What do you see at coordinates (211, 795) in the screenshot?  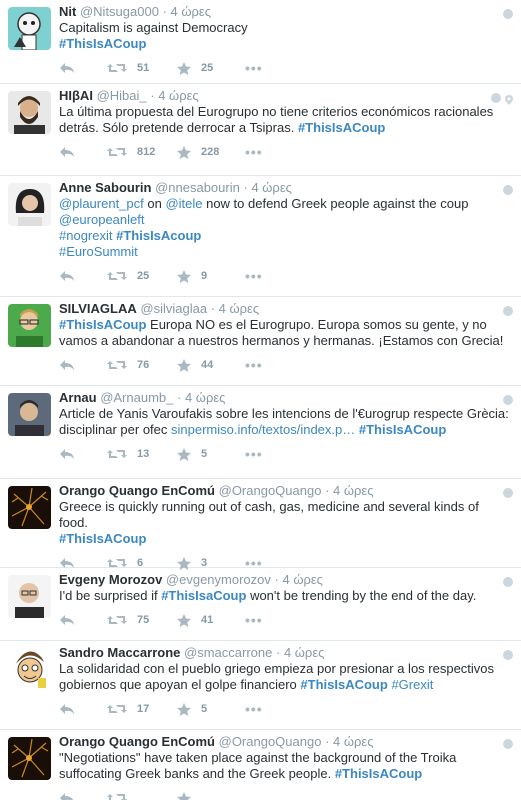 I see `favorite-button` at bounding box center [211, 795].